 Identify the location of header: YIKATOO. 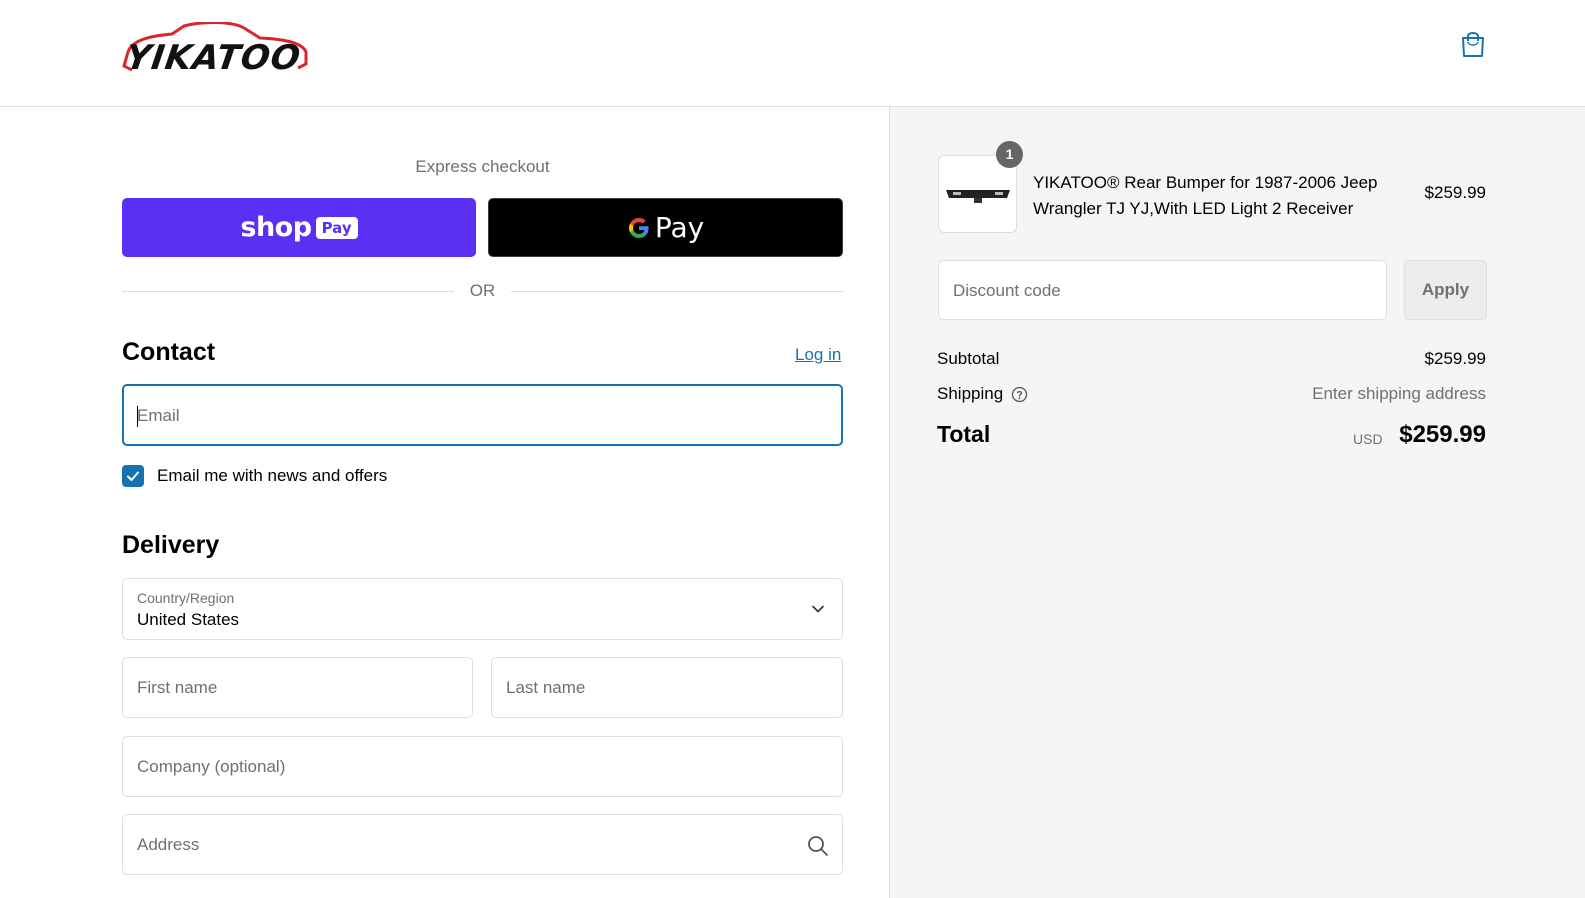
(792, 53).